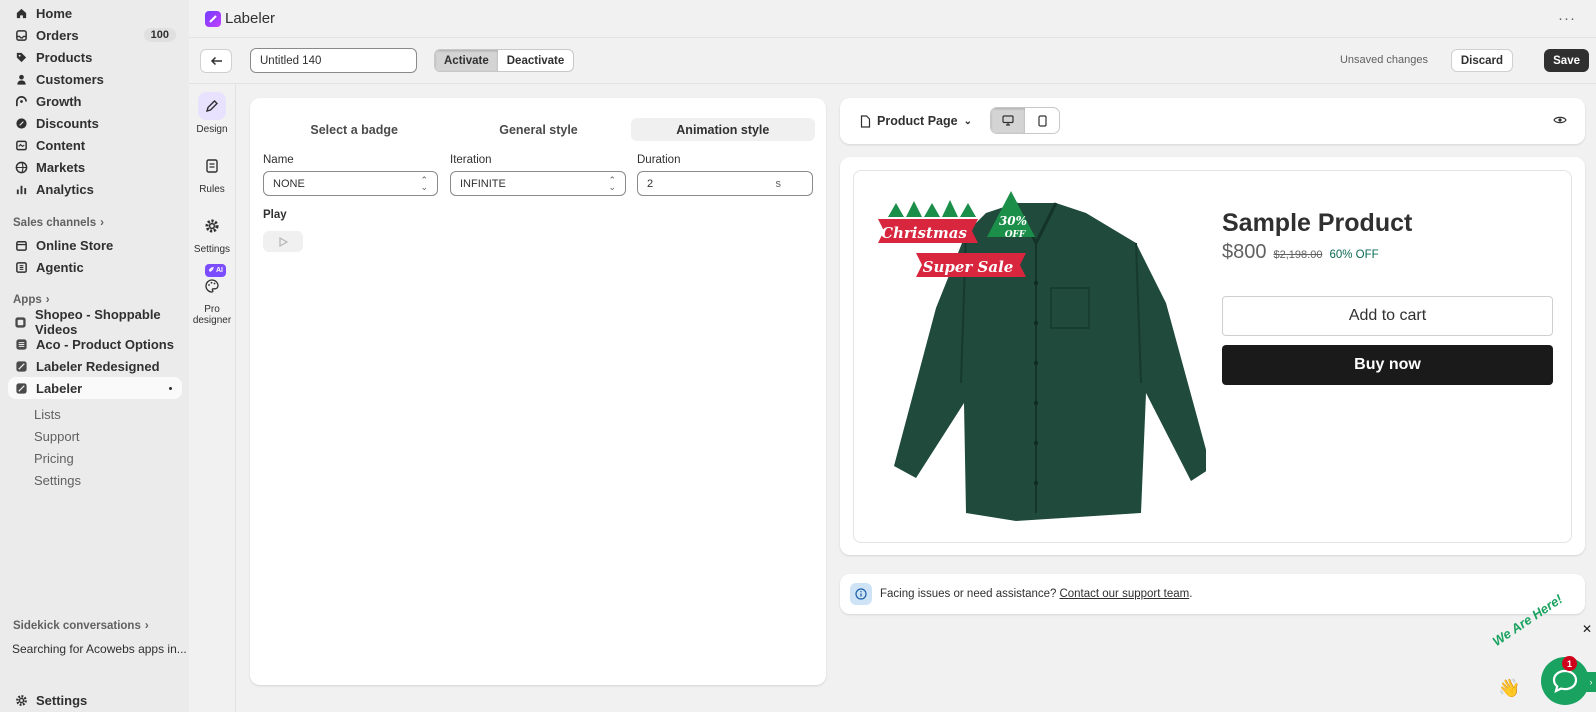 This screenshot has height=712, width=1596. Describe the element at coordinates (215, 270) in the screenshot. I see `ai-tag: ✐ AI` at that location.